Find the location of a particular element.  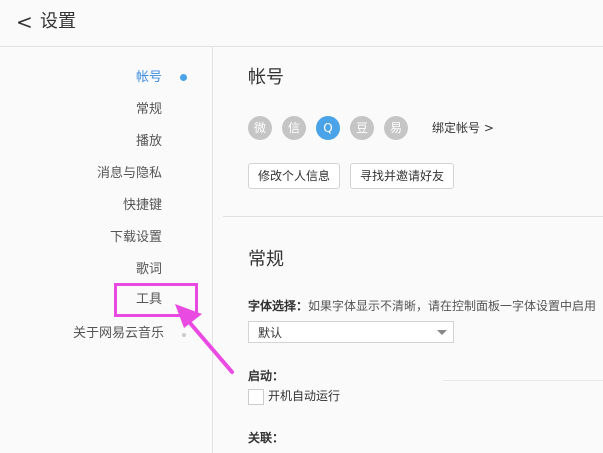

page-title: 设置 is located at coordinates (58, 21).